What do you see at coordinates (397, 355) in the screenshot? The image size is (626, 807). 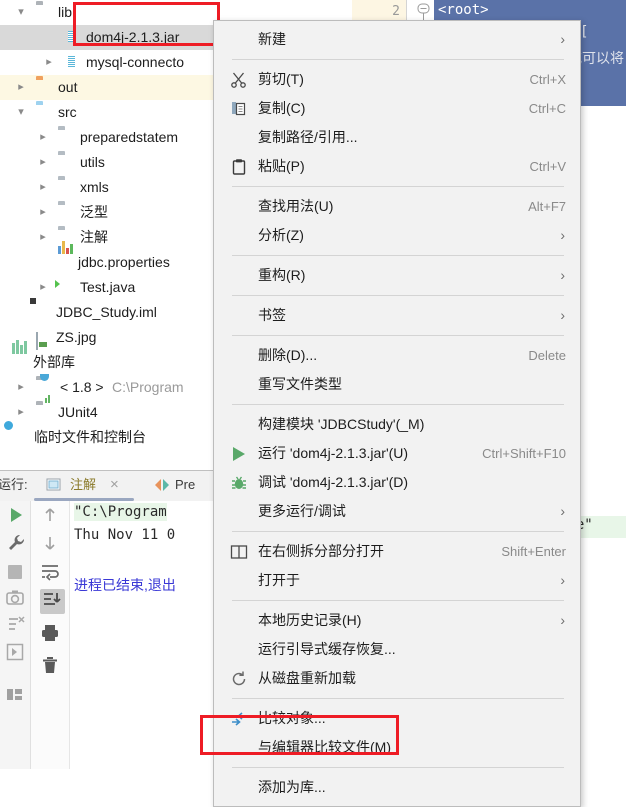 I see `menu-item-delete: 删除(D)... Delete` at bounding box center [397, 355].